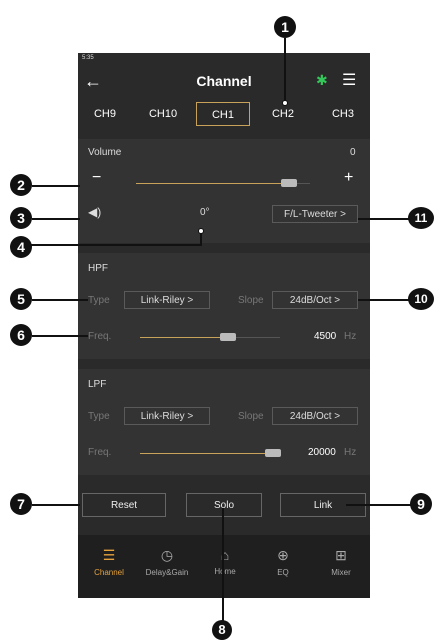  I want to click on volume-slider-thumb, so click(289, 183).